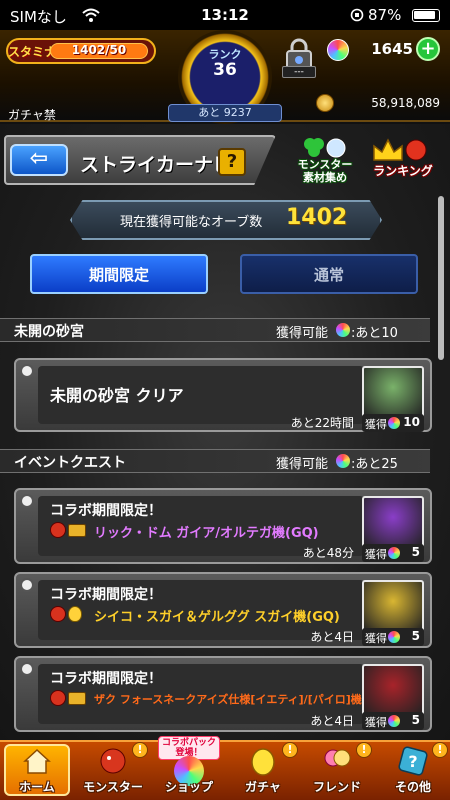 Image resolution: width=450 pixels, height=800 pixels. What do you see at coordinates (119, 274) in the screenshot?
I see `tab-limited: 期間限定` at bounding box center [119, 274].